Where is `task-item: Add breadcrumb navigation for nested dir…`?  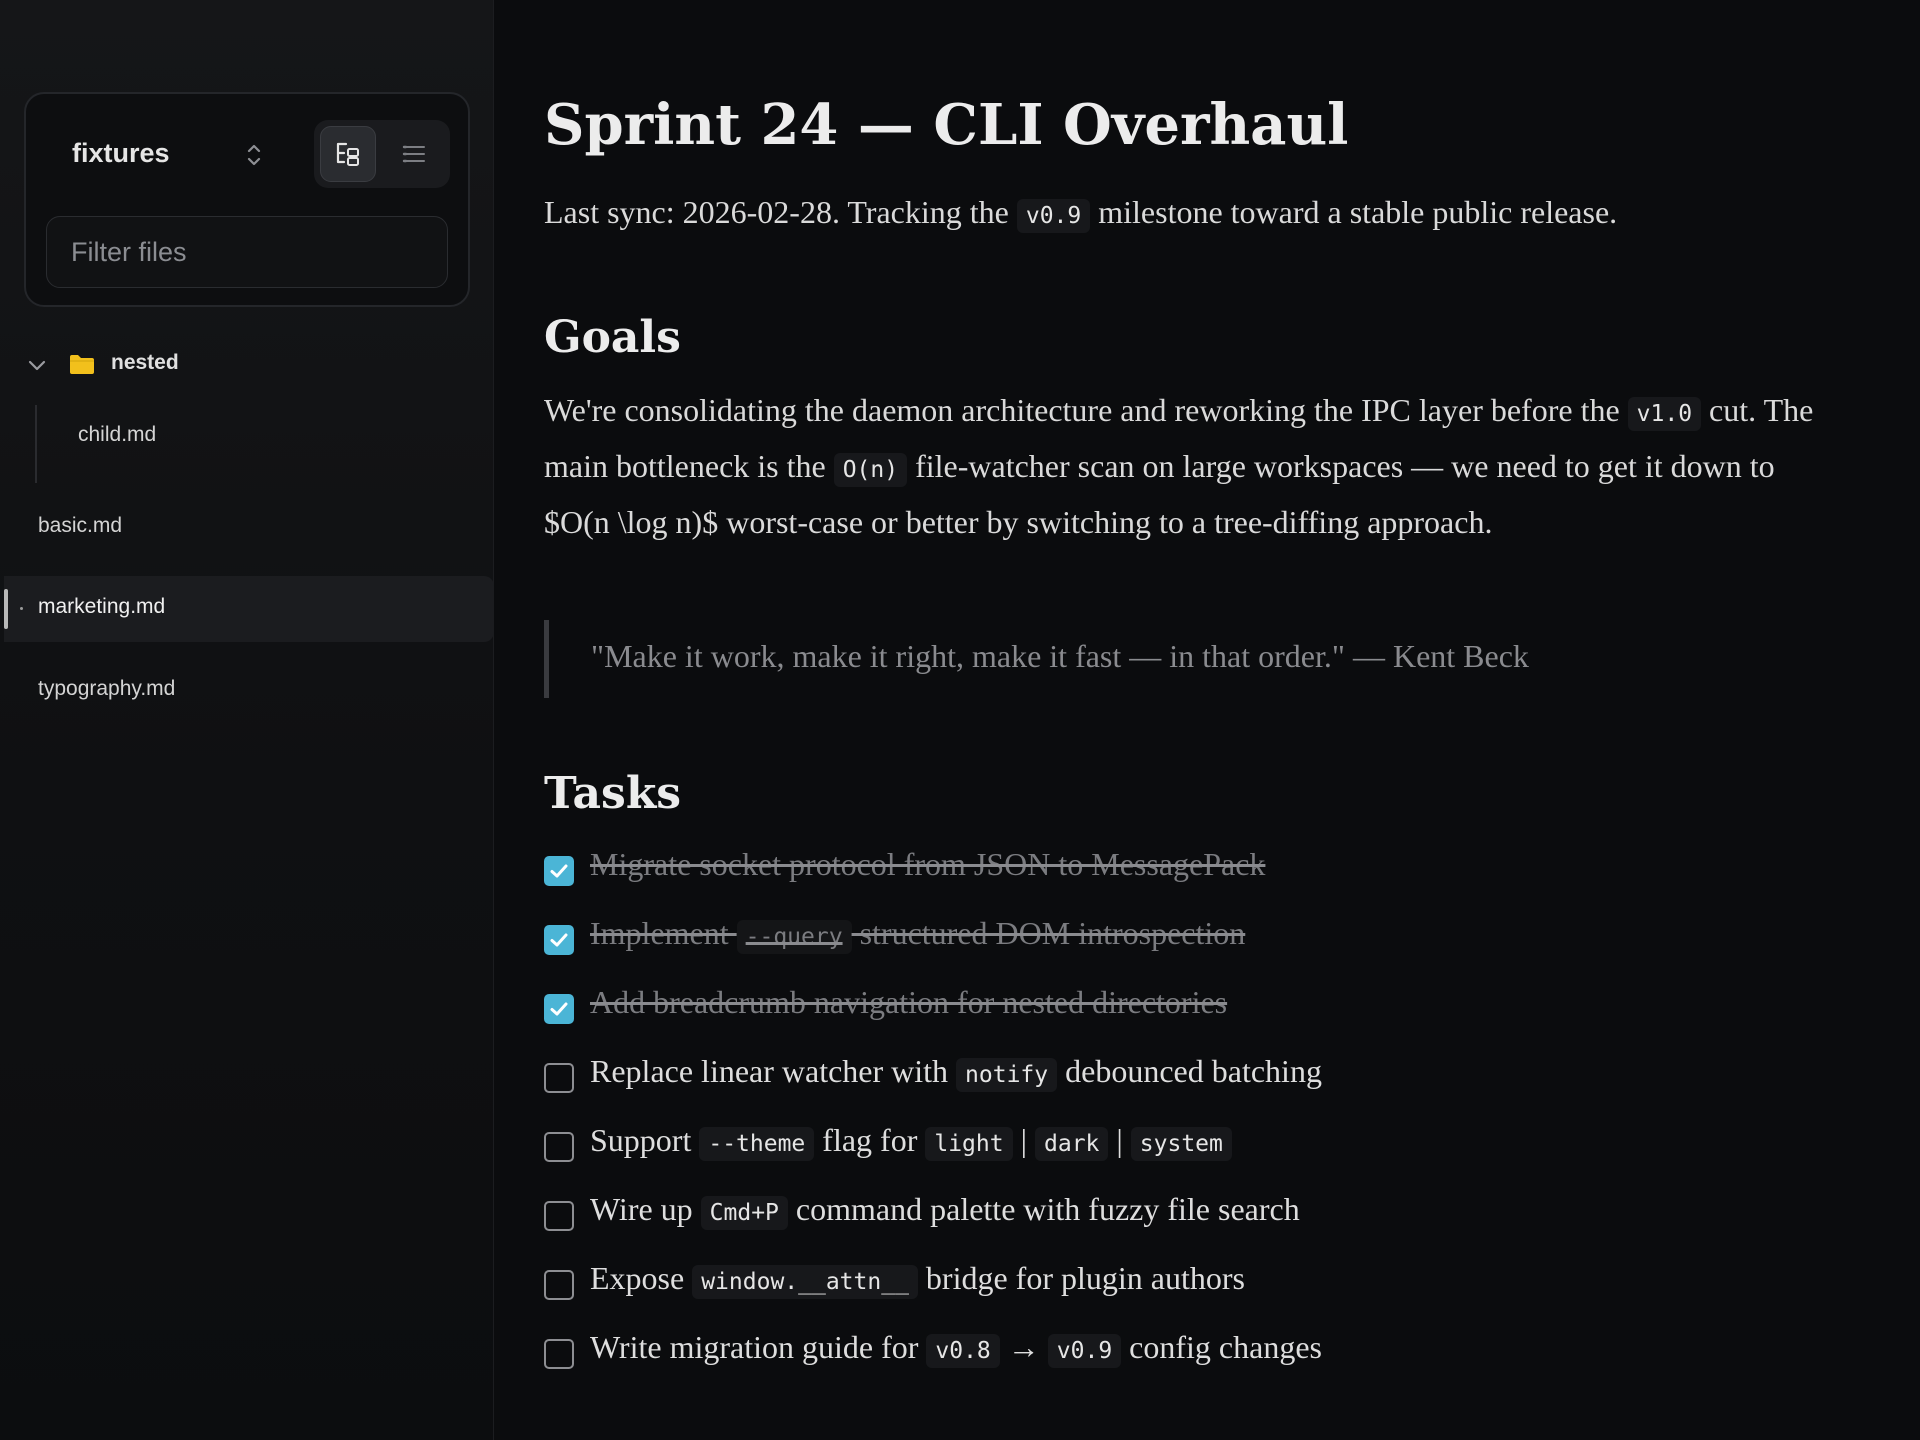
task-item: Add breadcrumb navigation for nested dir… is located at coordinates (1194, 1004).